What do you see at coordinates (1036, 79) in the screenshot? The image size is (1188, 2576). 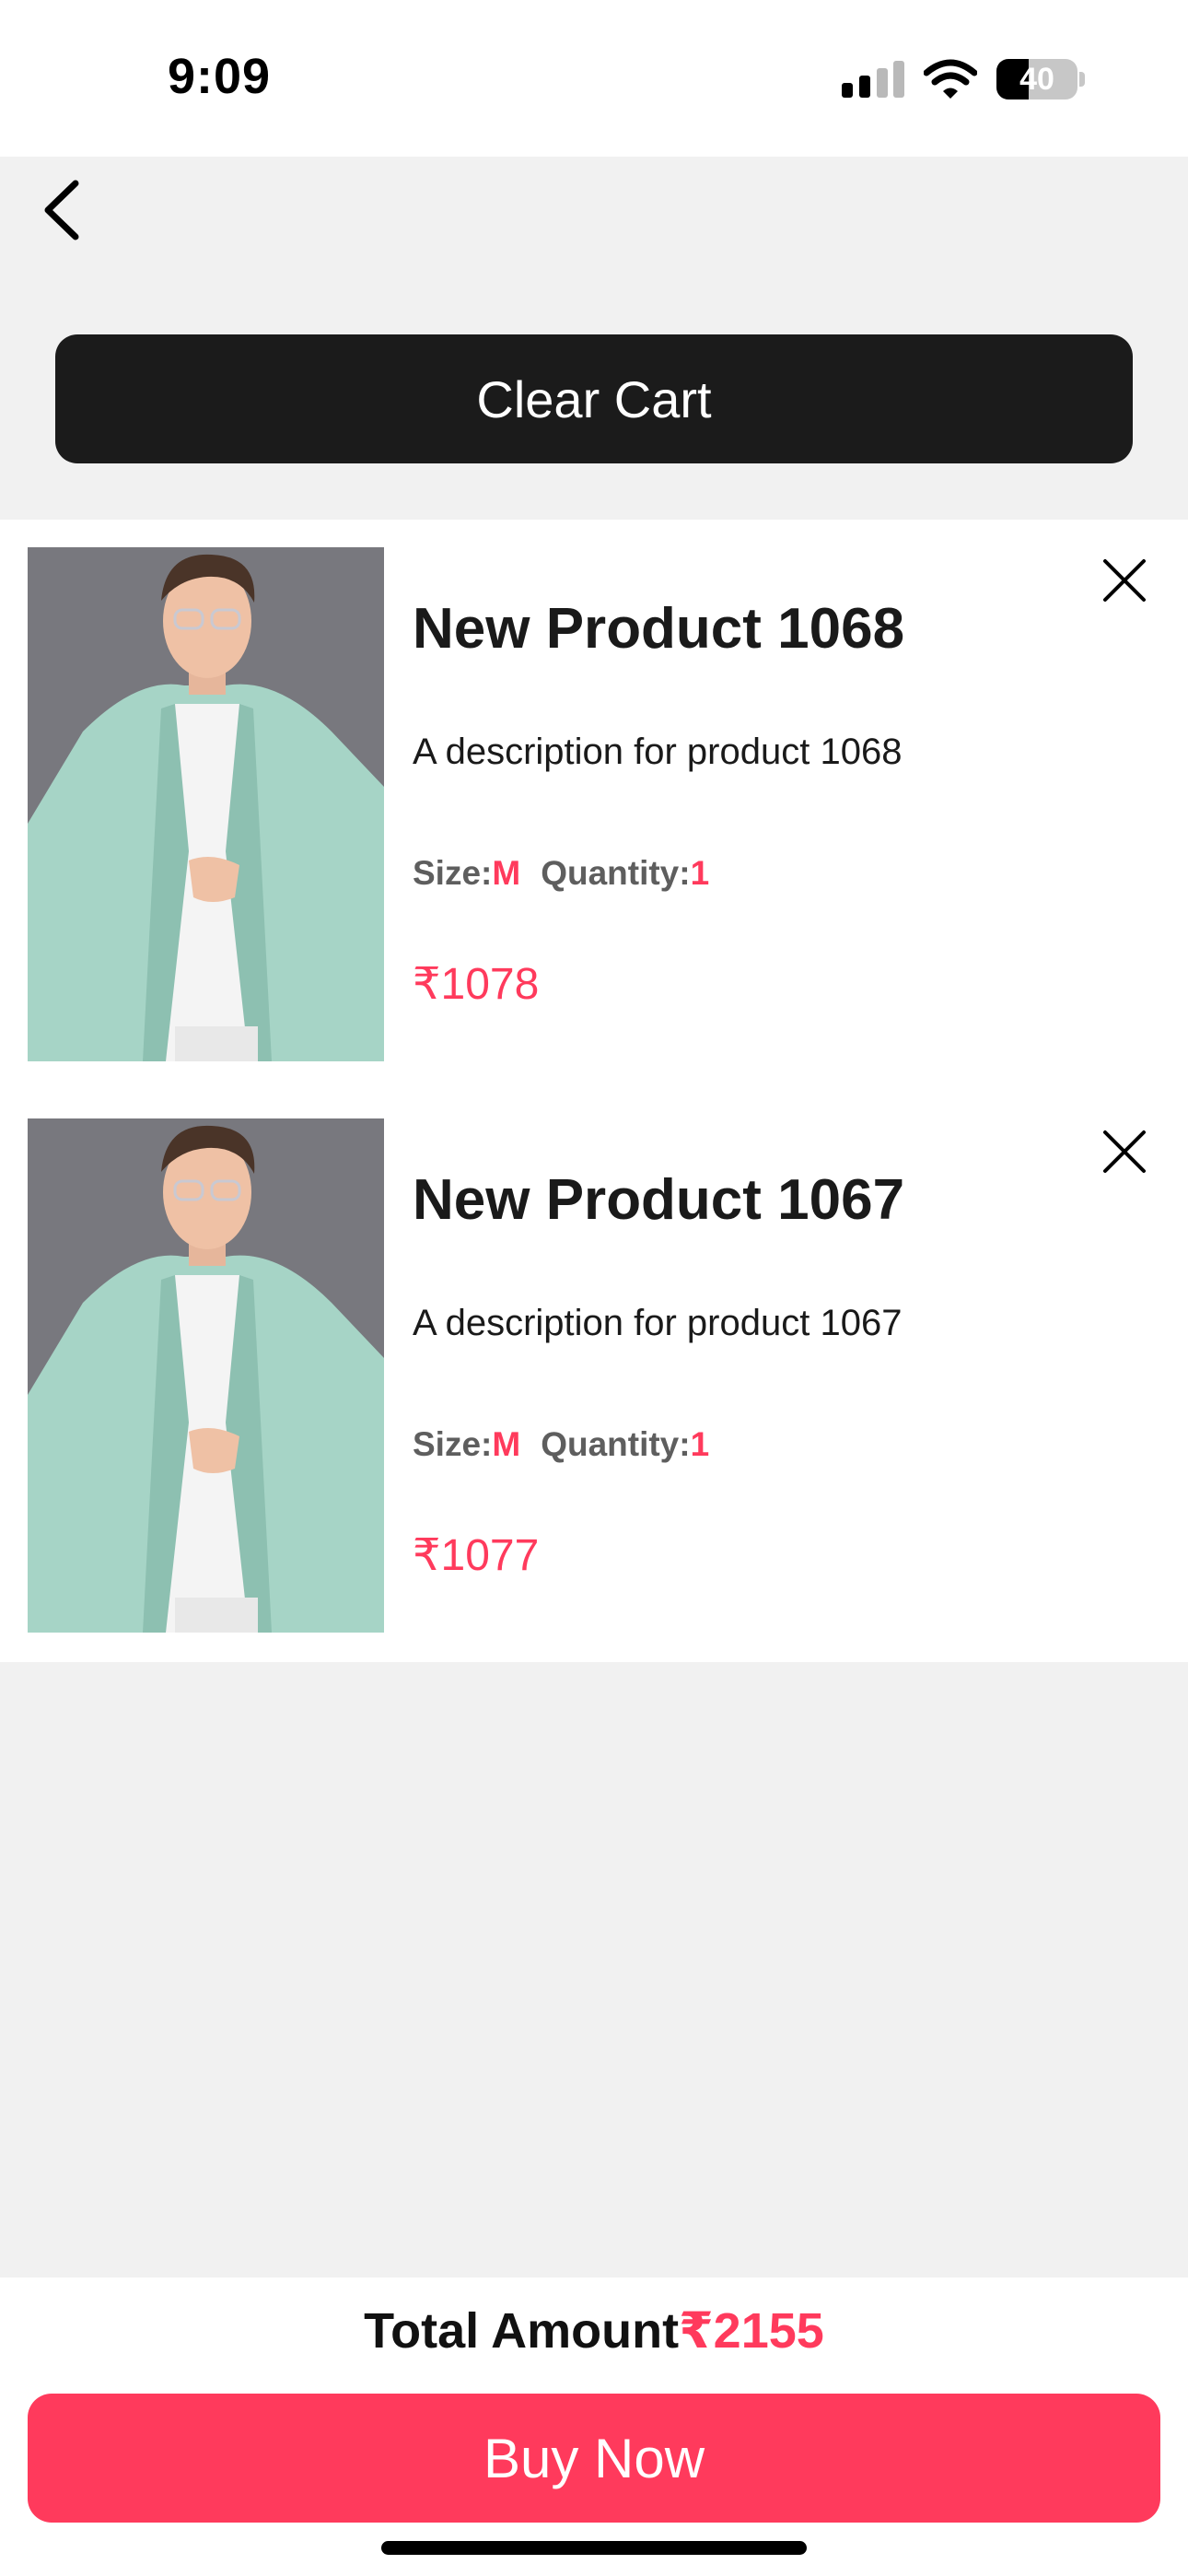 I see `battery-level-text: 40` at bounding box center [1036, 79].